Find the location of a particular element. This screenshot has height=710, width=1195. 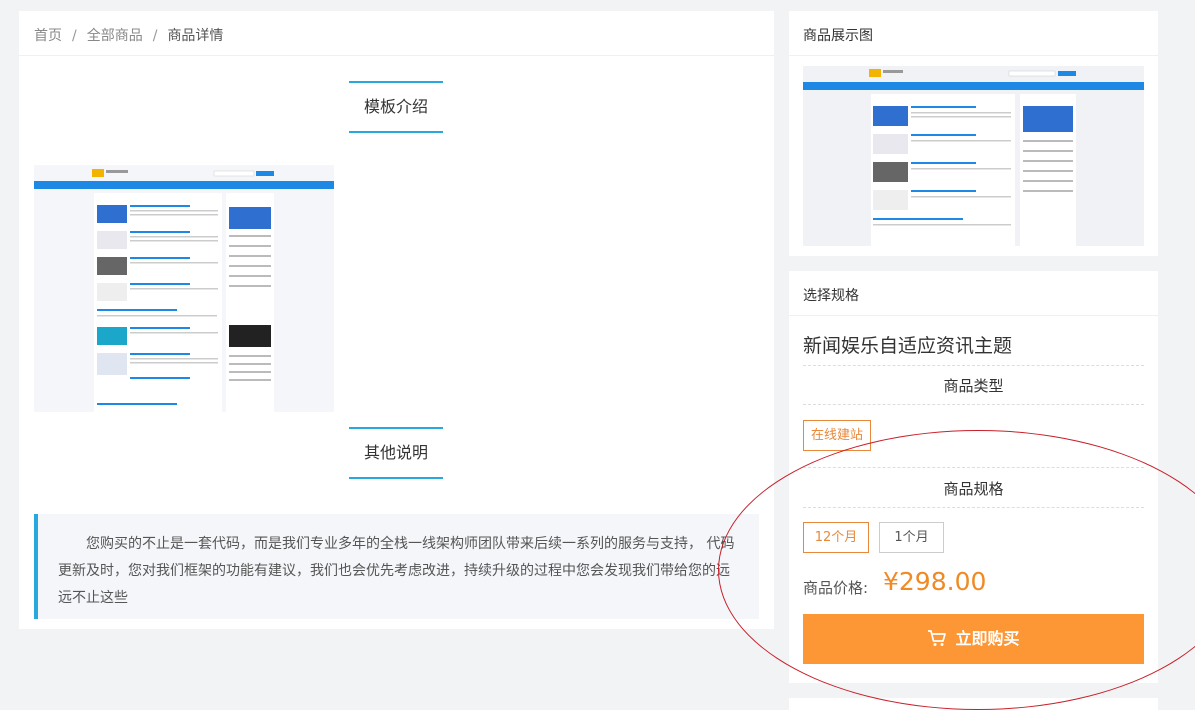

type-option-online-site: 在线建站 is located at coordinates (837, 435).